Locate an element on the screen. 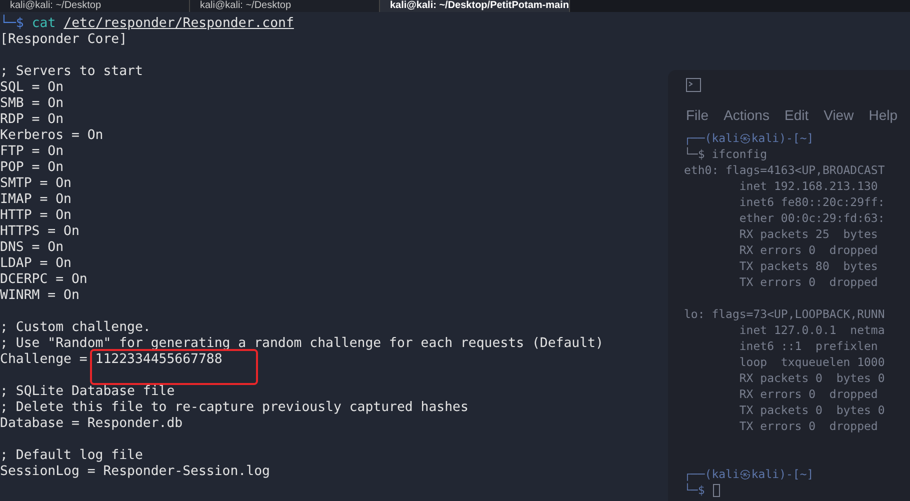  output-line: inet 192.168.213.130 is located at coordinates (808, 186).